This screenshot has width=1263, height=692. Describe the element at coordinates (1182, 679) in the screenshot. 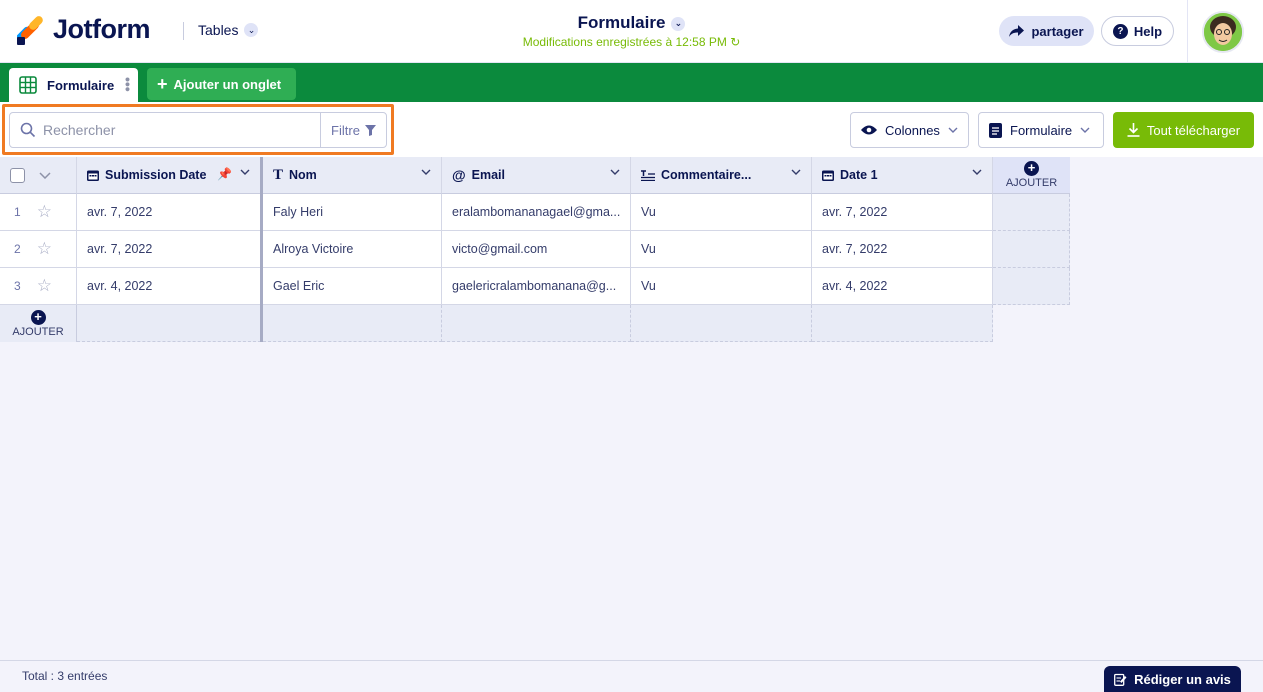

I see `write-review-label: Rédiger un avis` at that location.